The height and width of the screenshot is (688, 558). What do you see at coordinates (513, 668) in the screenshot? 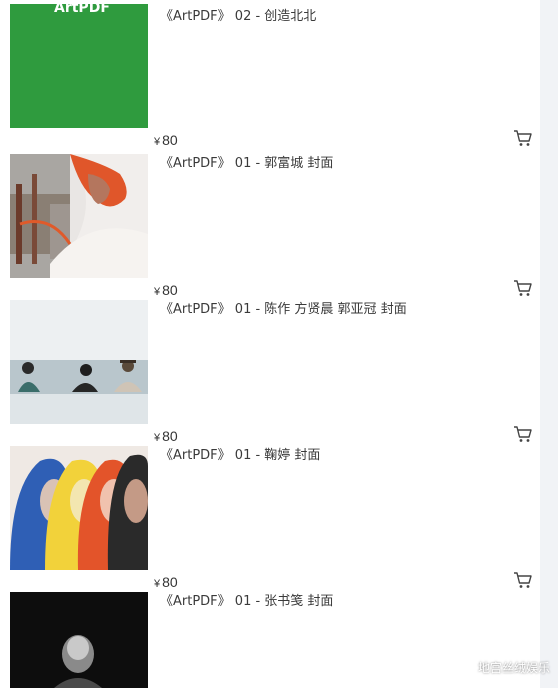
I see `watermark: 地宫丝绒娱乐` at bounding box center [513, 668].